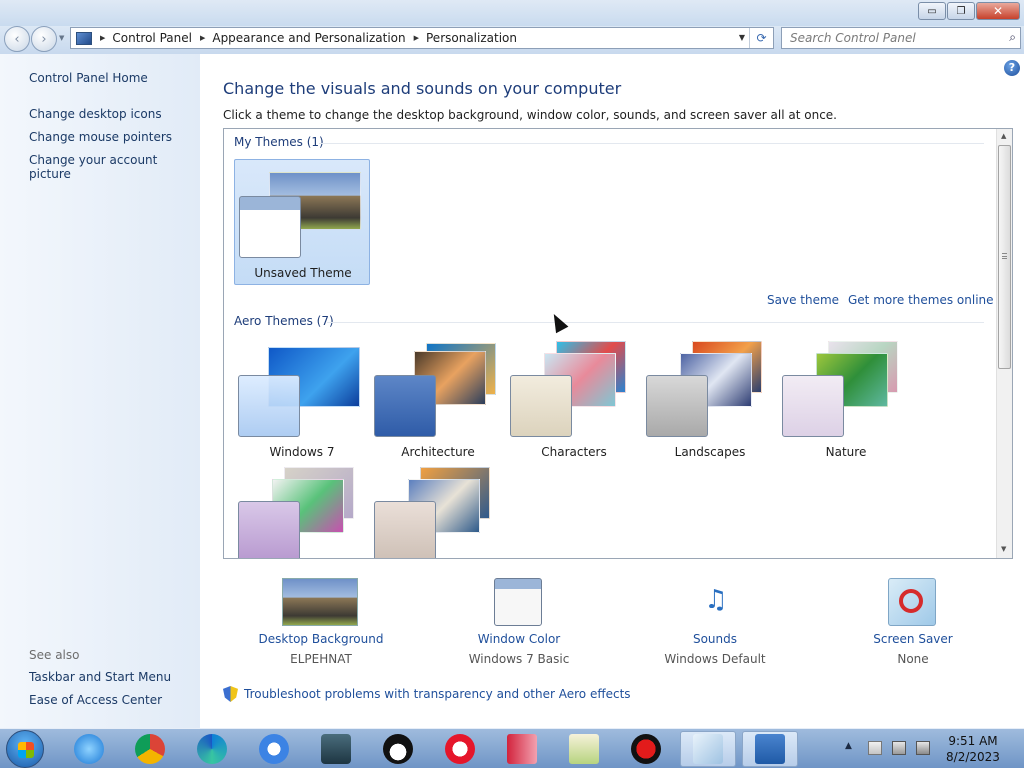 The height and width of the screenshot is (768, 1024). What do you see at coordinates (61, 38) in the screenshot?
I see `recent-pages-dropdown: ▼` at bounding box center [61, 38].